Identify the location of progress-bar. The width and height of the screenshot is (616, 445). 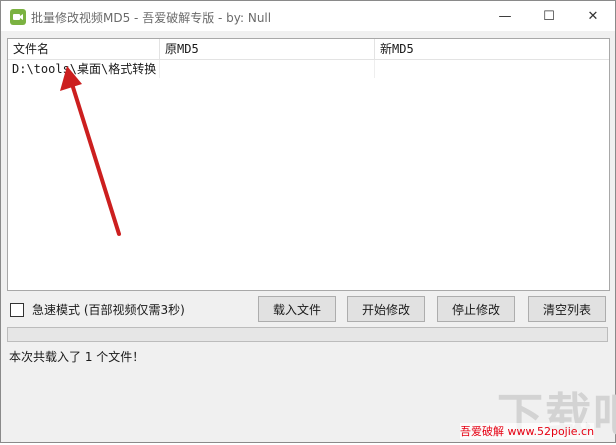
(307, 334).